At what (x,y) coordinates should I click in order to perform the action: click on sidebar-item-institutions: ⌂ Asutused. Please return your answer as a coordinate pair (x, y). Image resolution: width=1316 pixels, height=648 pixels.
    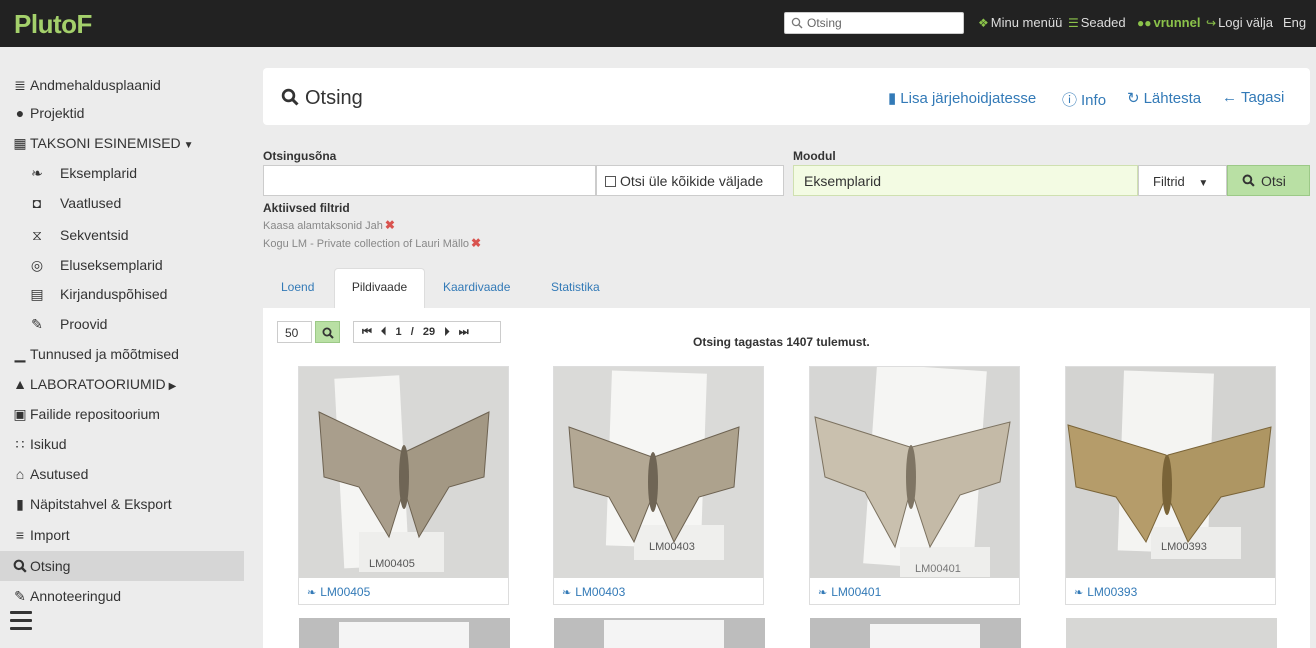
    Looking at the image, I should click on (122, 474).